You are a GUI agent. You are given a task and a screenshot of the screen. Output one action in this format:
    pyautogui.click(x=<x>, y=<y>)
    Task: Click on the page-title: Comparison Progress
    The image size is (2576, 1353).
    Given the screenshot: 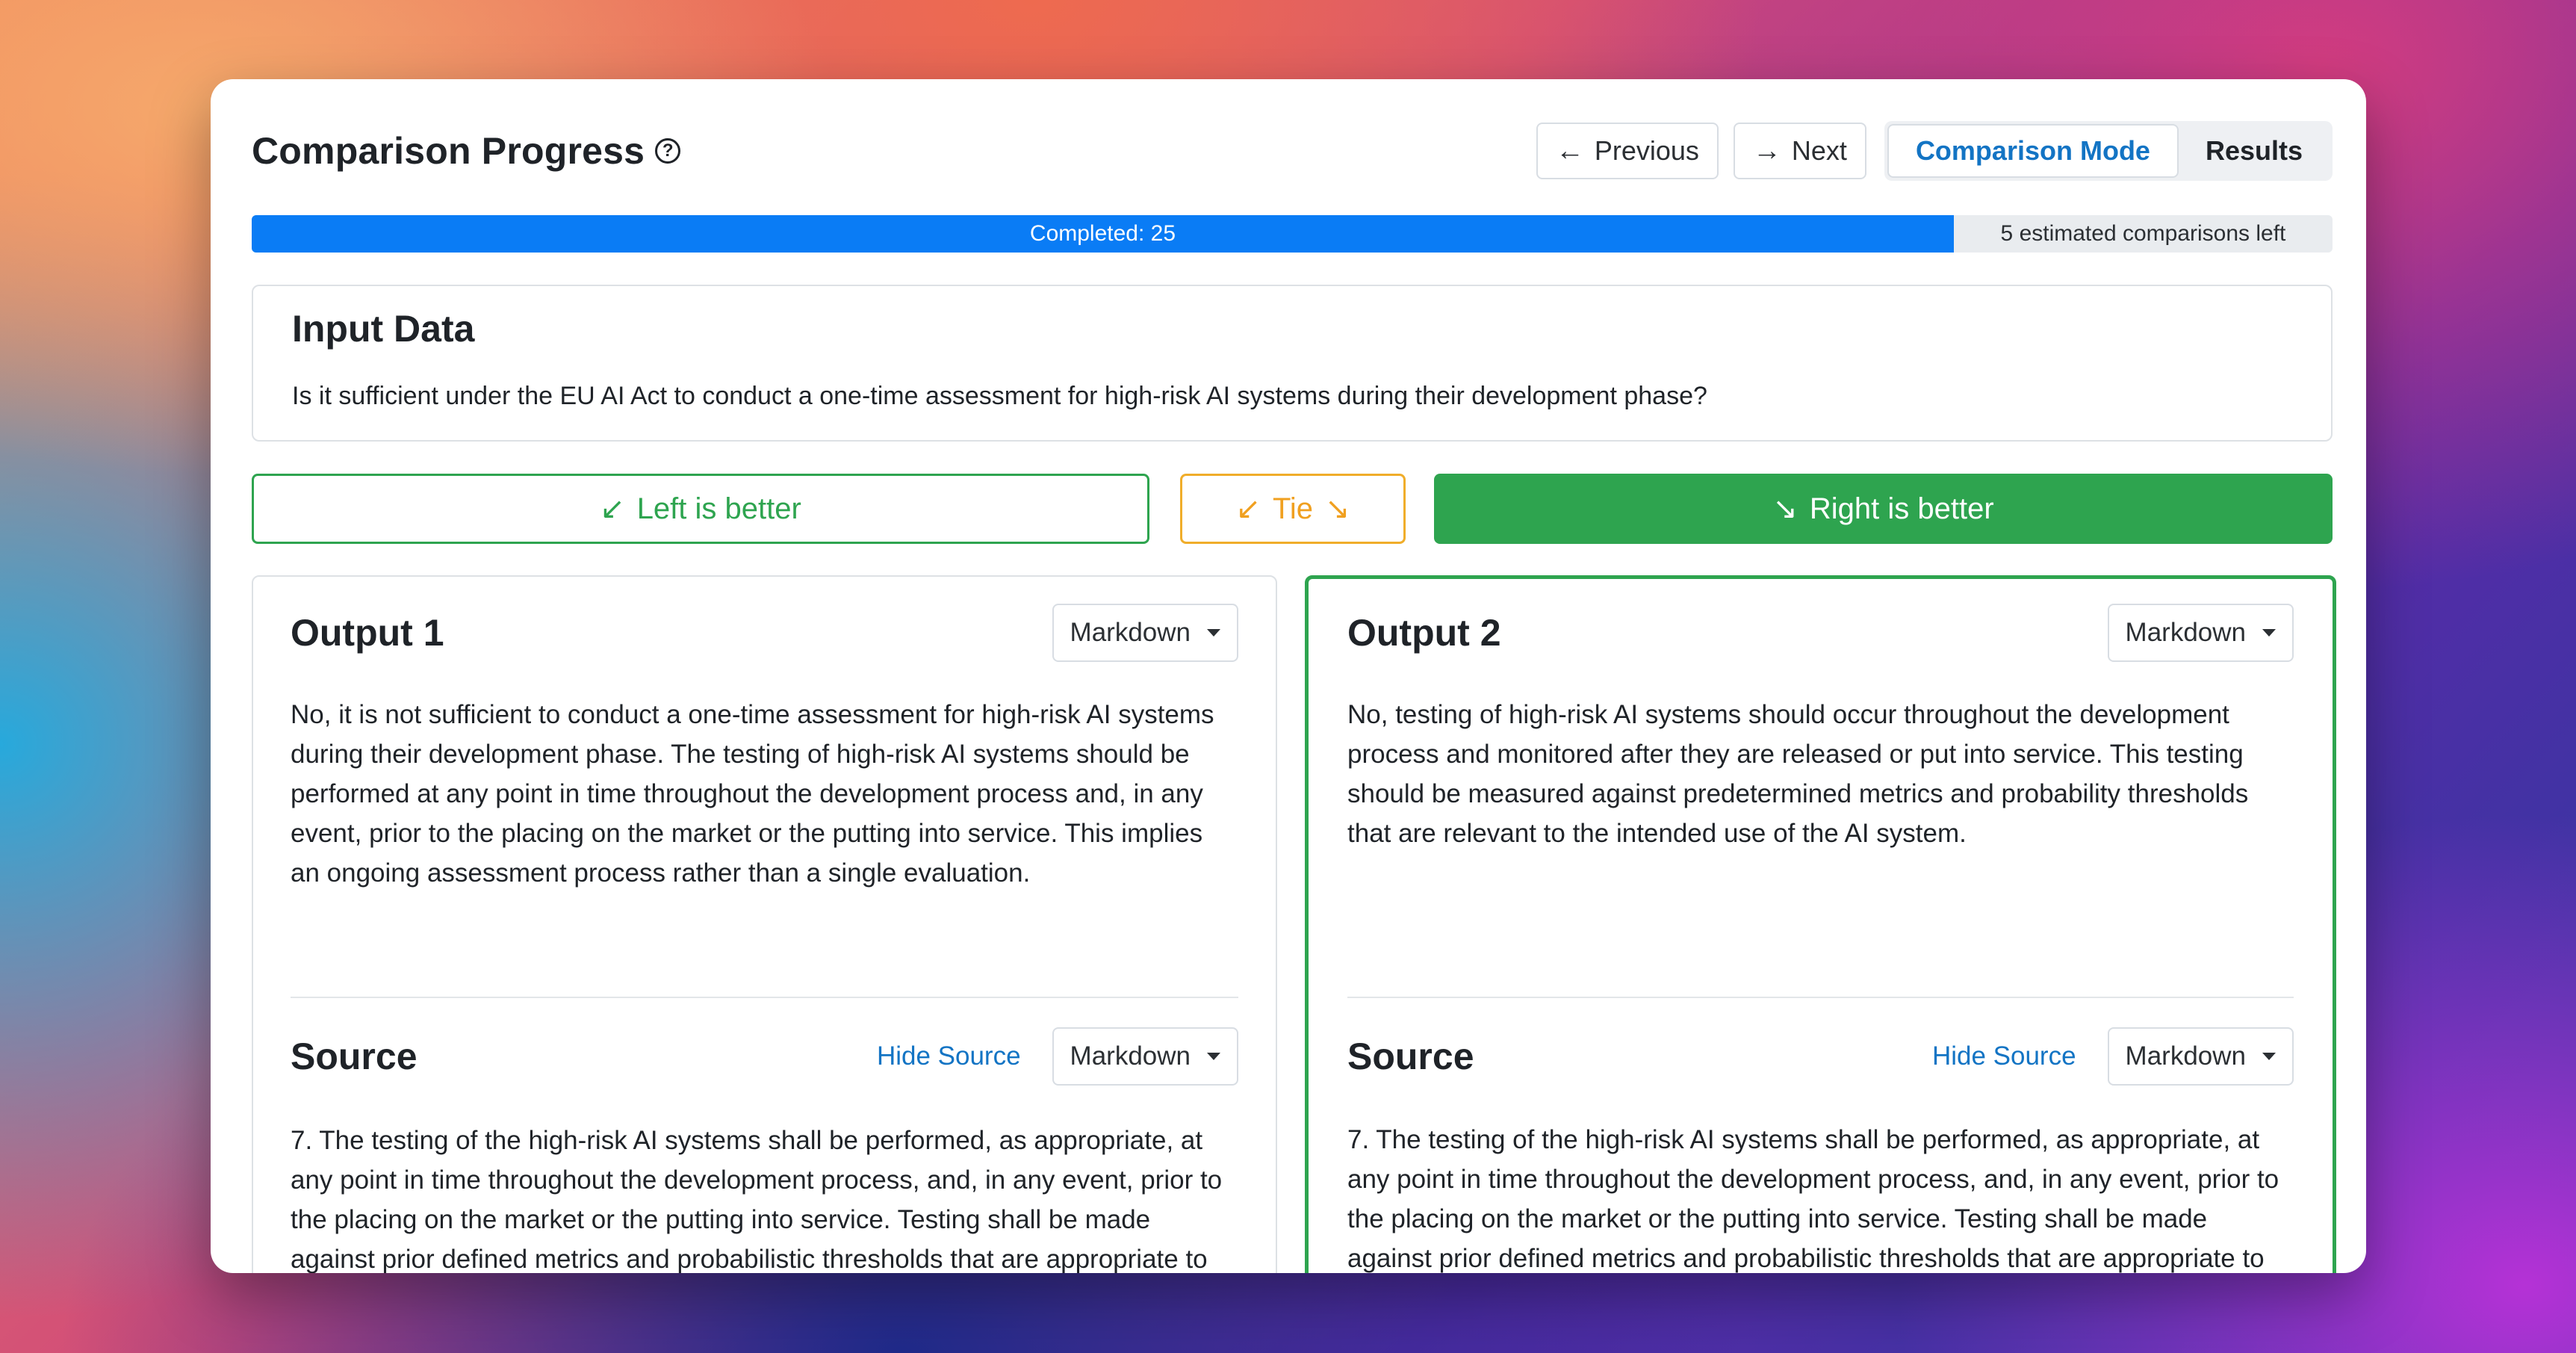 What is the action you would take?
    pyautogui.click(x=449, y=151)
    